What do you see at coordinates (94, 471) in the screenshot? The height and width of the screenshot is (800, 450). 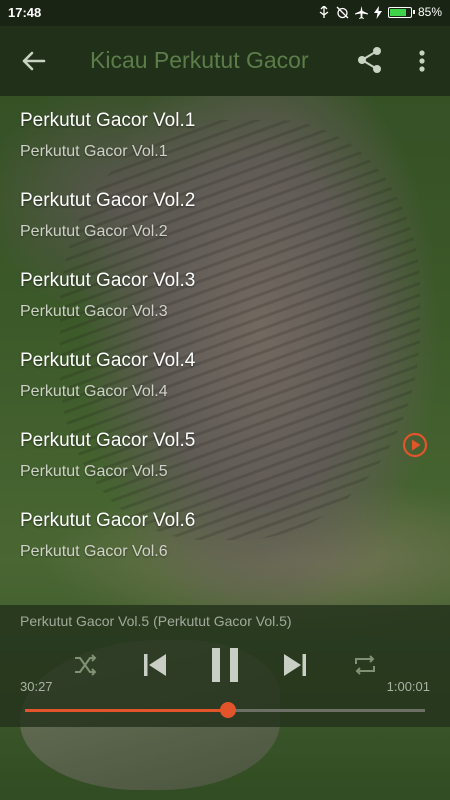 I see `track-subtitle: Perkutut Gacor Vol.5` at bounding box center [94, 471].